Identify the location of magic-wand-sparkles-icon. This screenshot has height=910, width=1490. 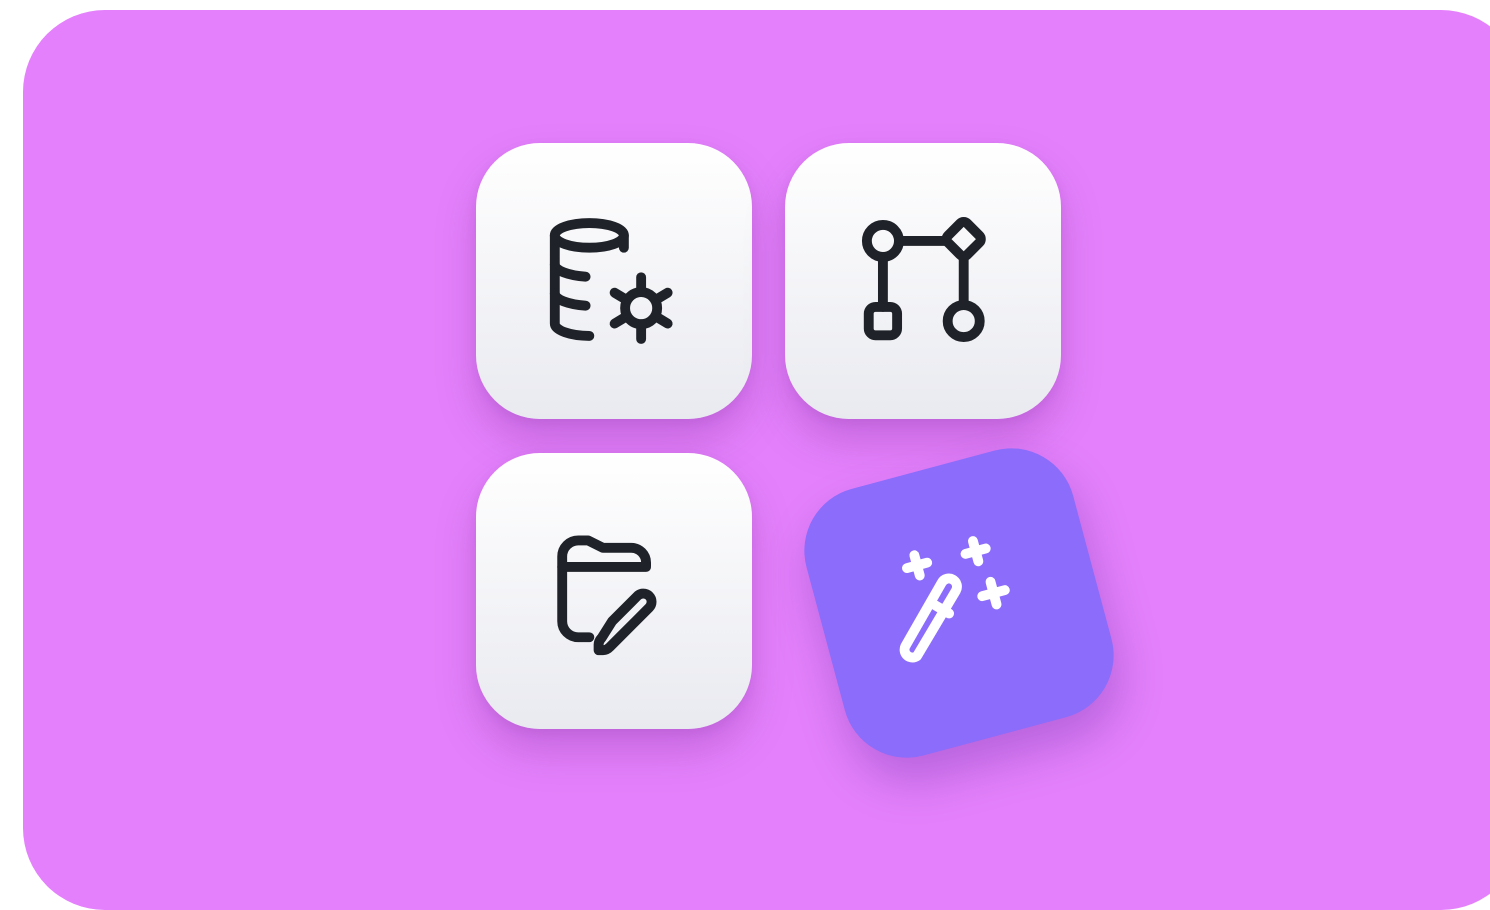
(954, 599).